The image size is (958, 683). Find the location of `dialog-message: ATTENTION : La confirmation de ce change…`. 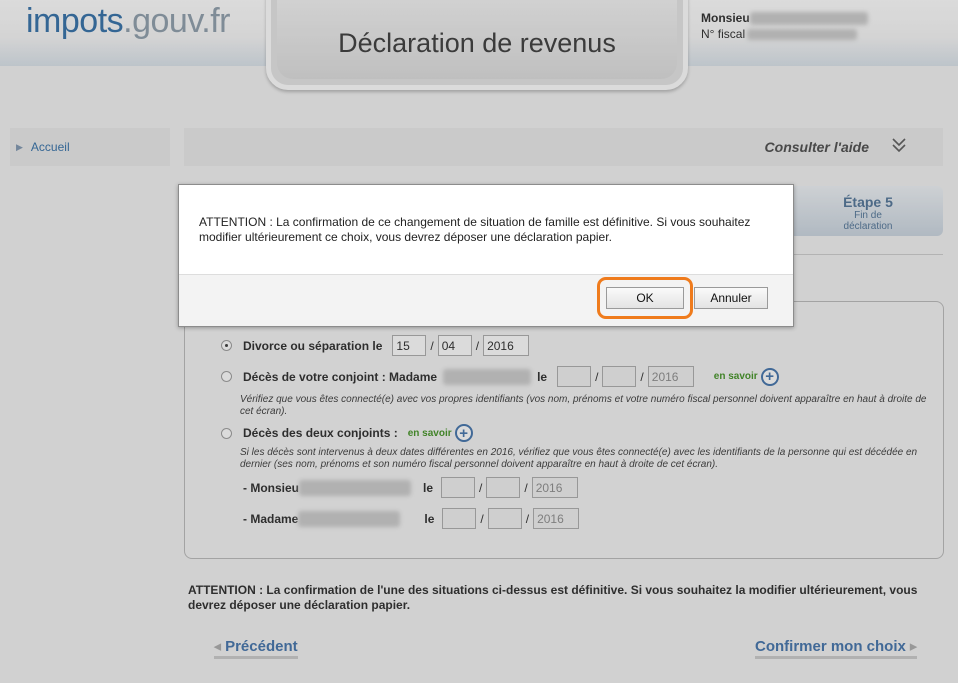

dialog-message: ATTENTION : La confirmation de ce change… is located at coordinates (475, 229).